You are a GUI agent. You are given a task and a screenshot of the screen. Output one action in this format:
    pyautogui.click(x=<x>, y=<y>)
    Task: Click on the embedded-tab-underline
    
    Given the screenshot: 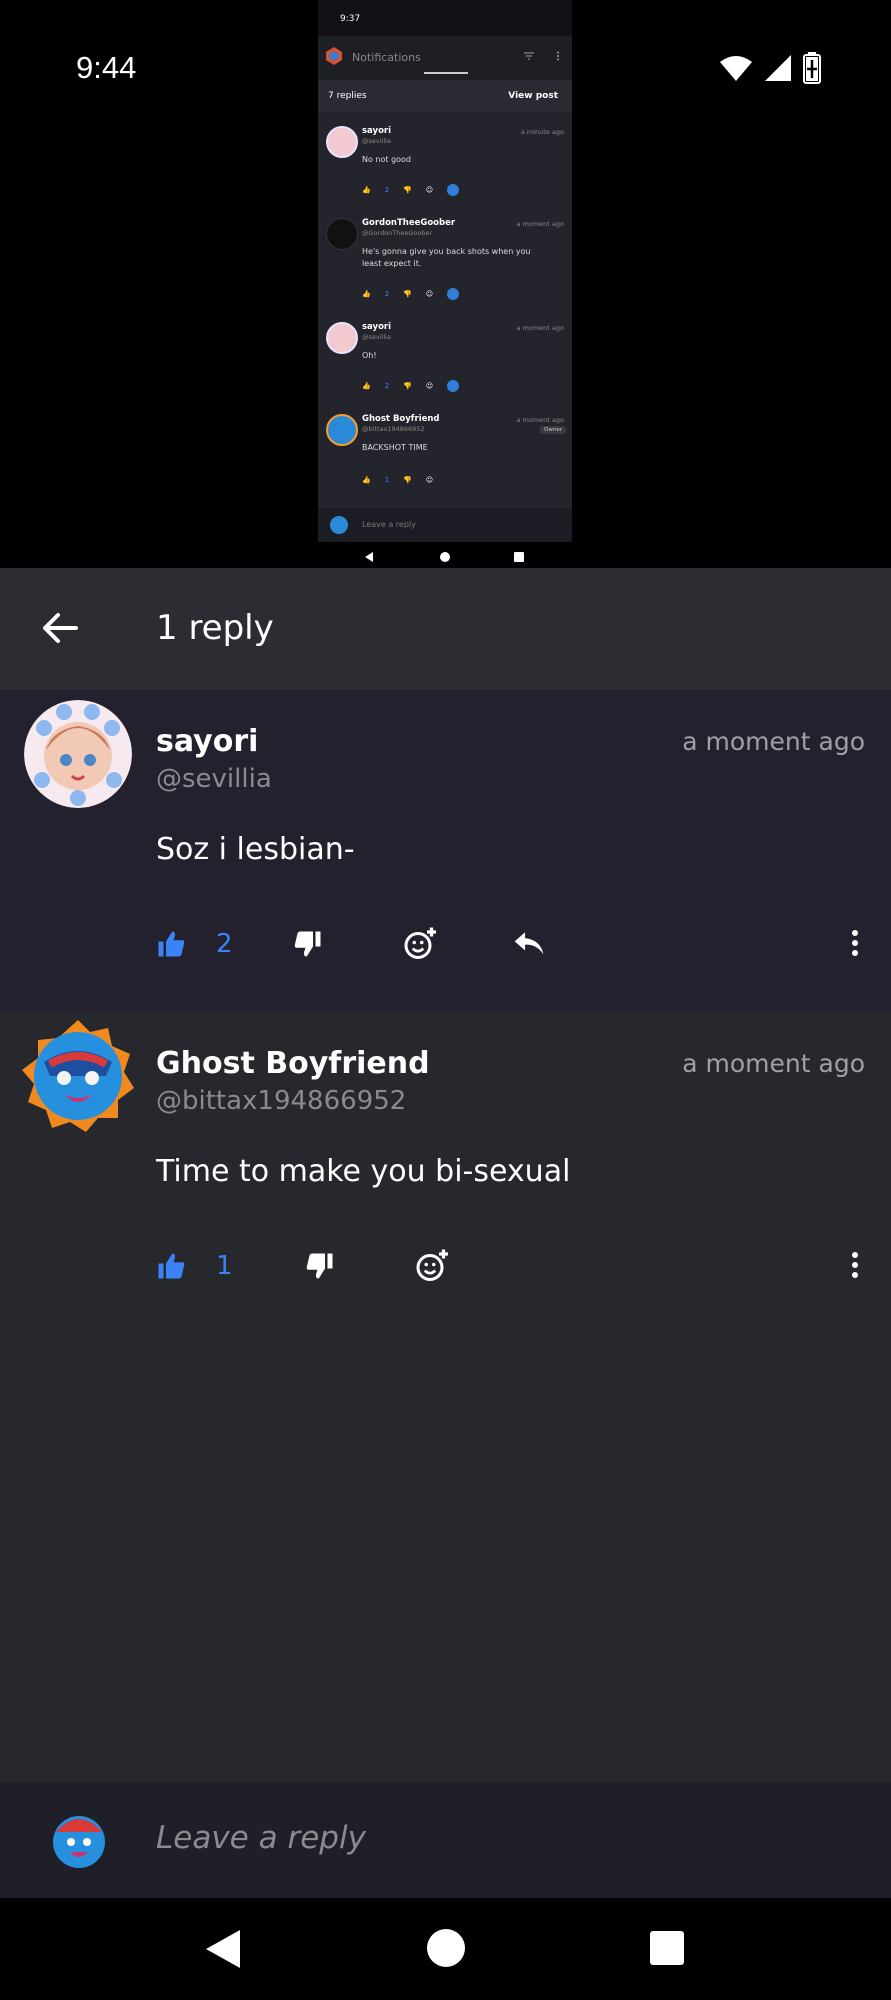 What is the action you would take?
    pyautogui.click(x=446, y=73)
    